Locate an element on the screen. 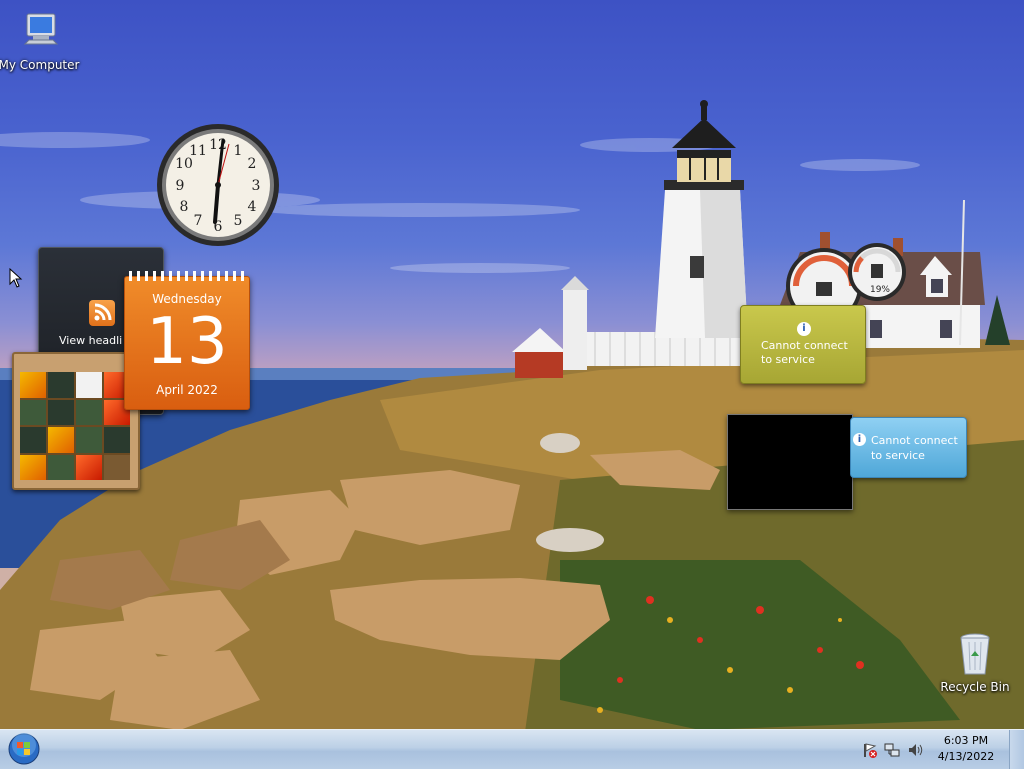  clock-date: 4/13/2022 is located at coordinates (966, 756).